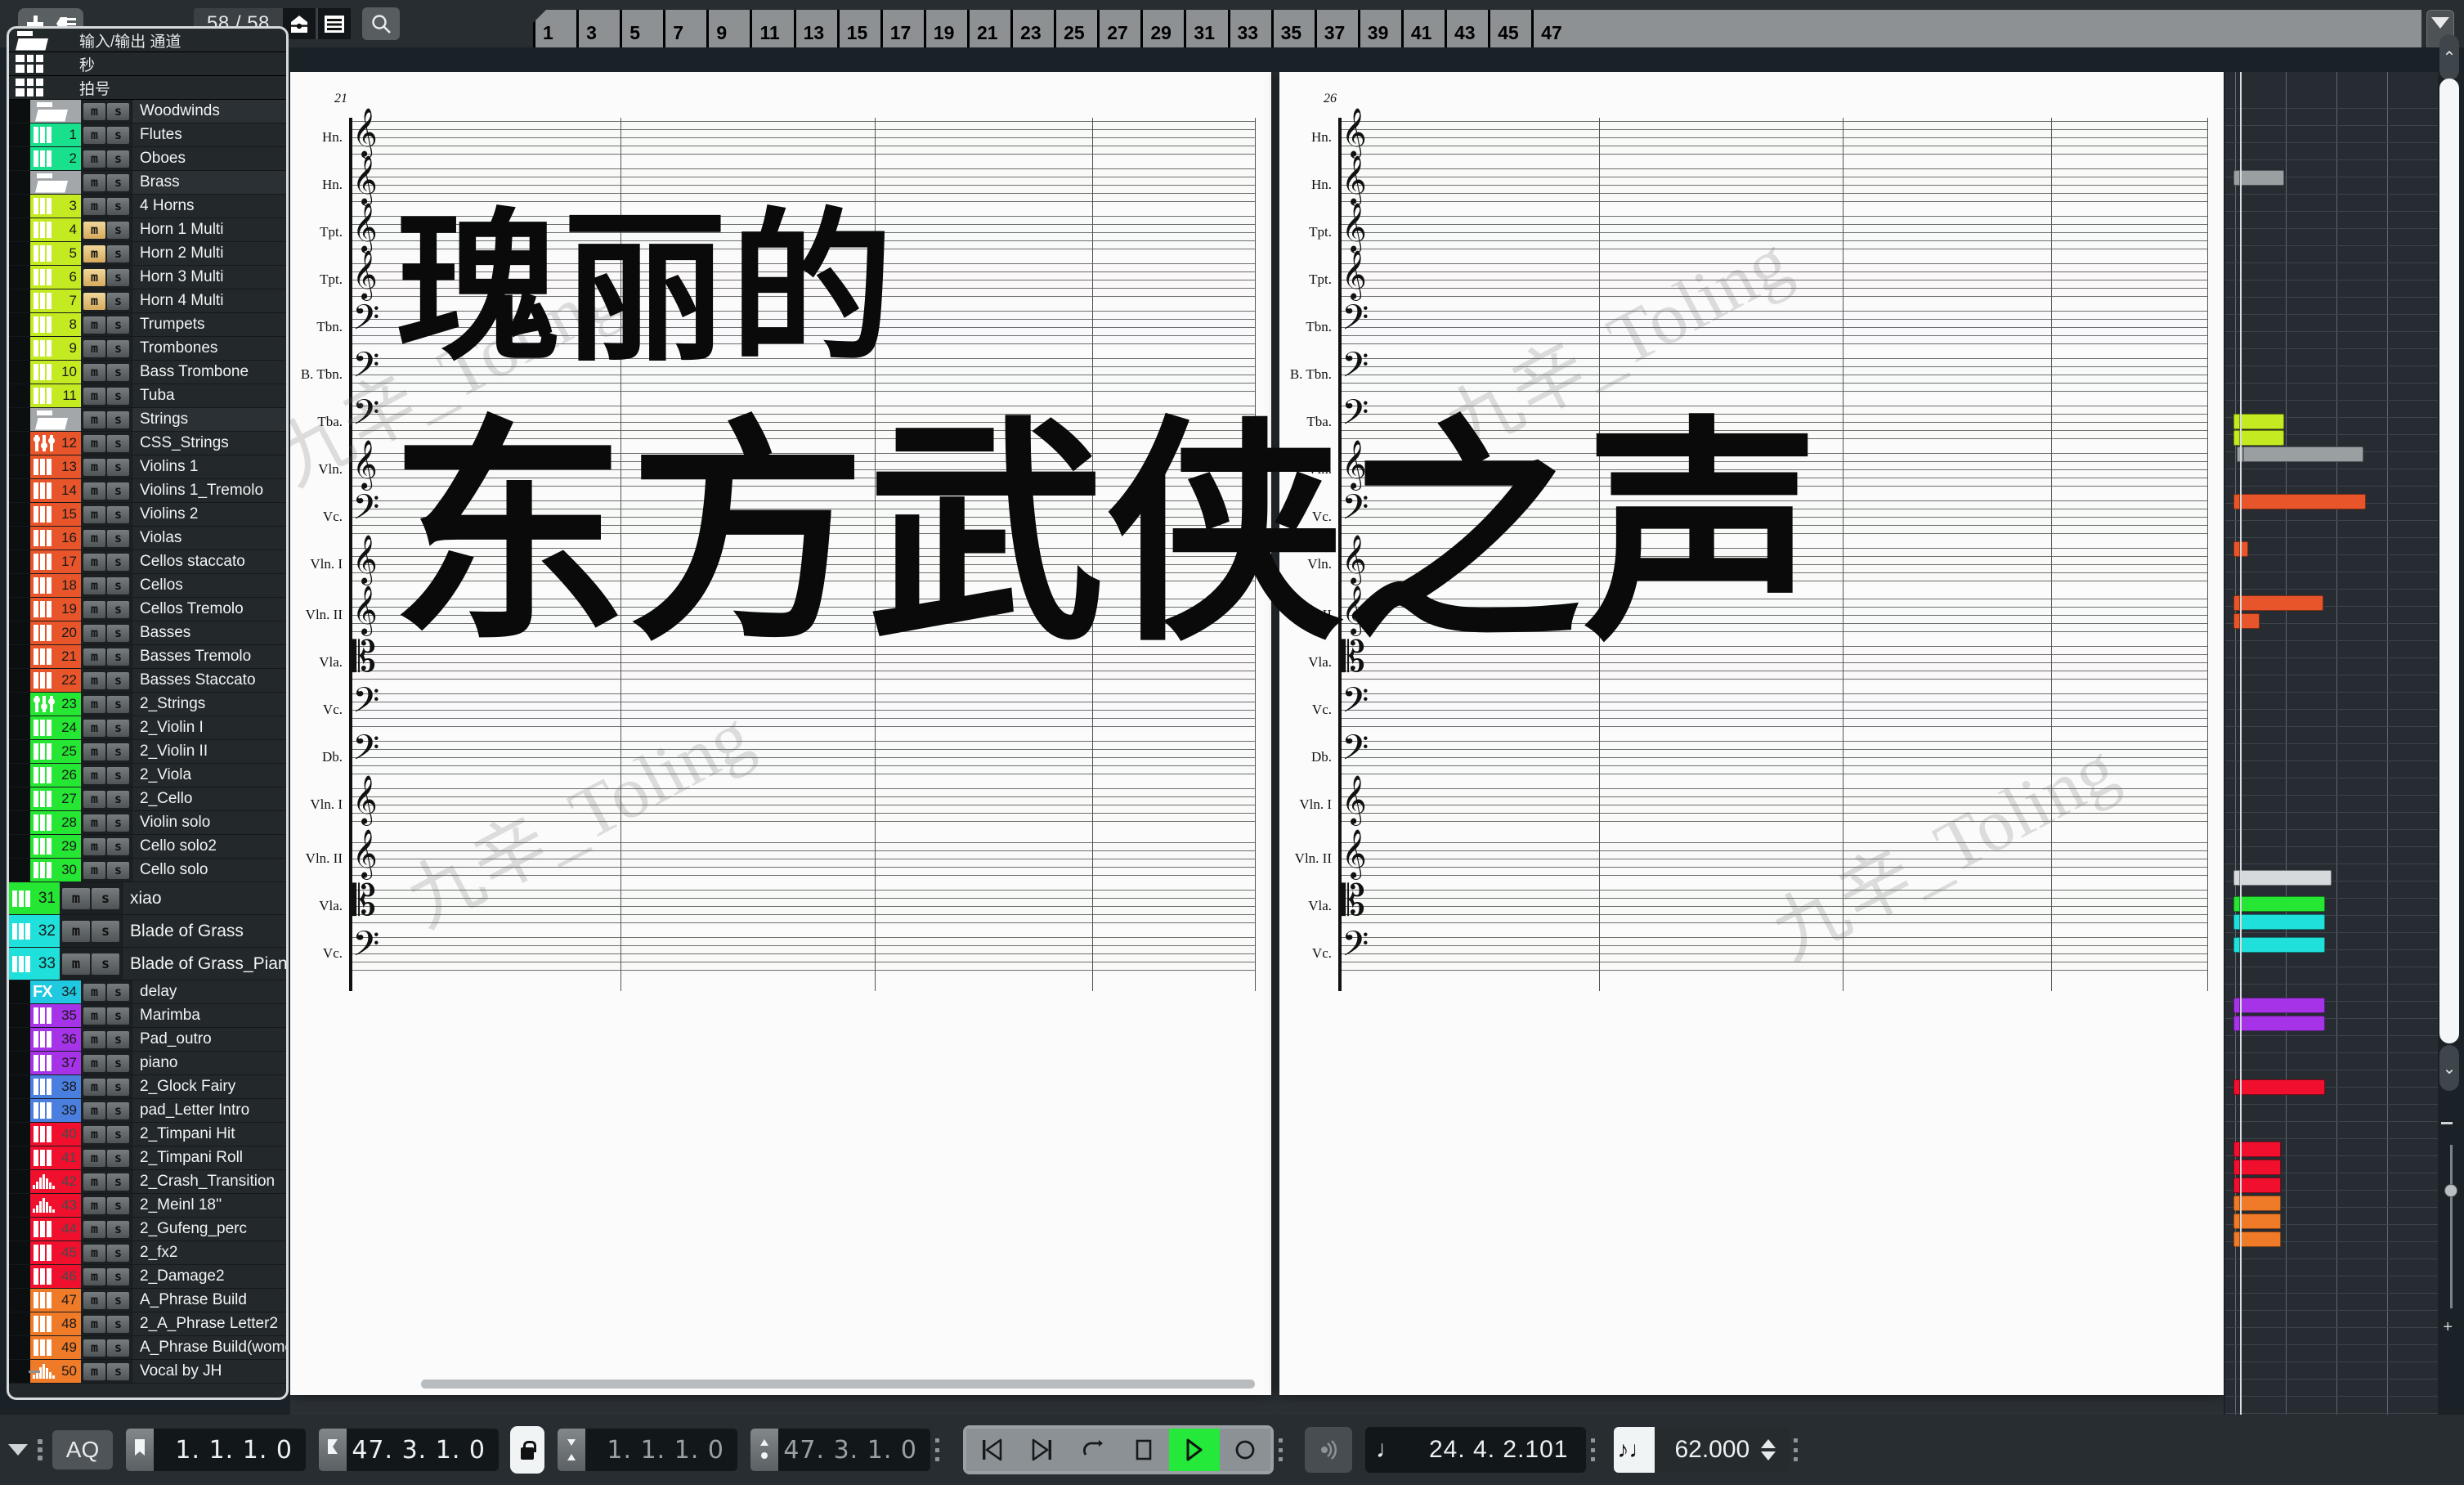 The height and width of the screenshot is (1485, 2464). What do you see at coordinates (854, 1450) in the screenshot?
I see `punch-out-value: 47. 3. 1. 0` at bounding box center [854, 1450].